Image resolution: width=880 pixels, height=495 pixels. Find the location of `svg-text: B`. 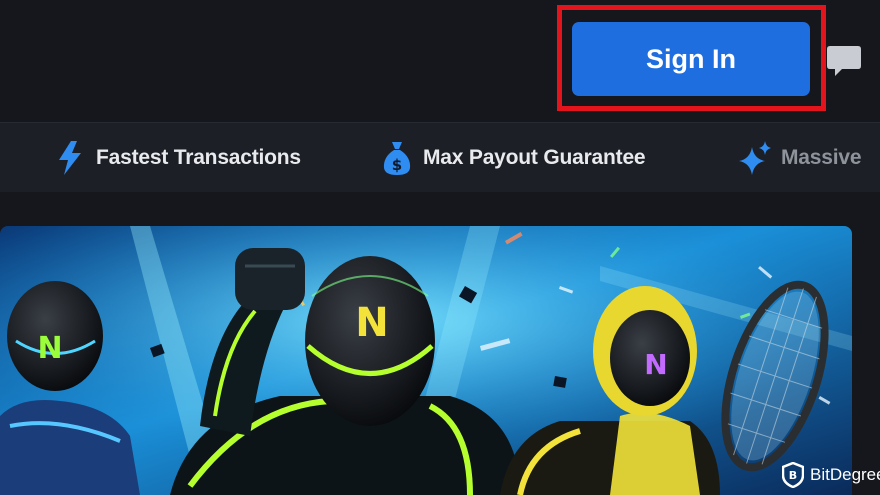

svg-text: B is located at coordinates (793, 475).